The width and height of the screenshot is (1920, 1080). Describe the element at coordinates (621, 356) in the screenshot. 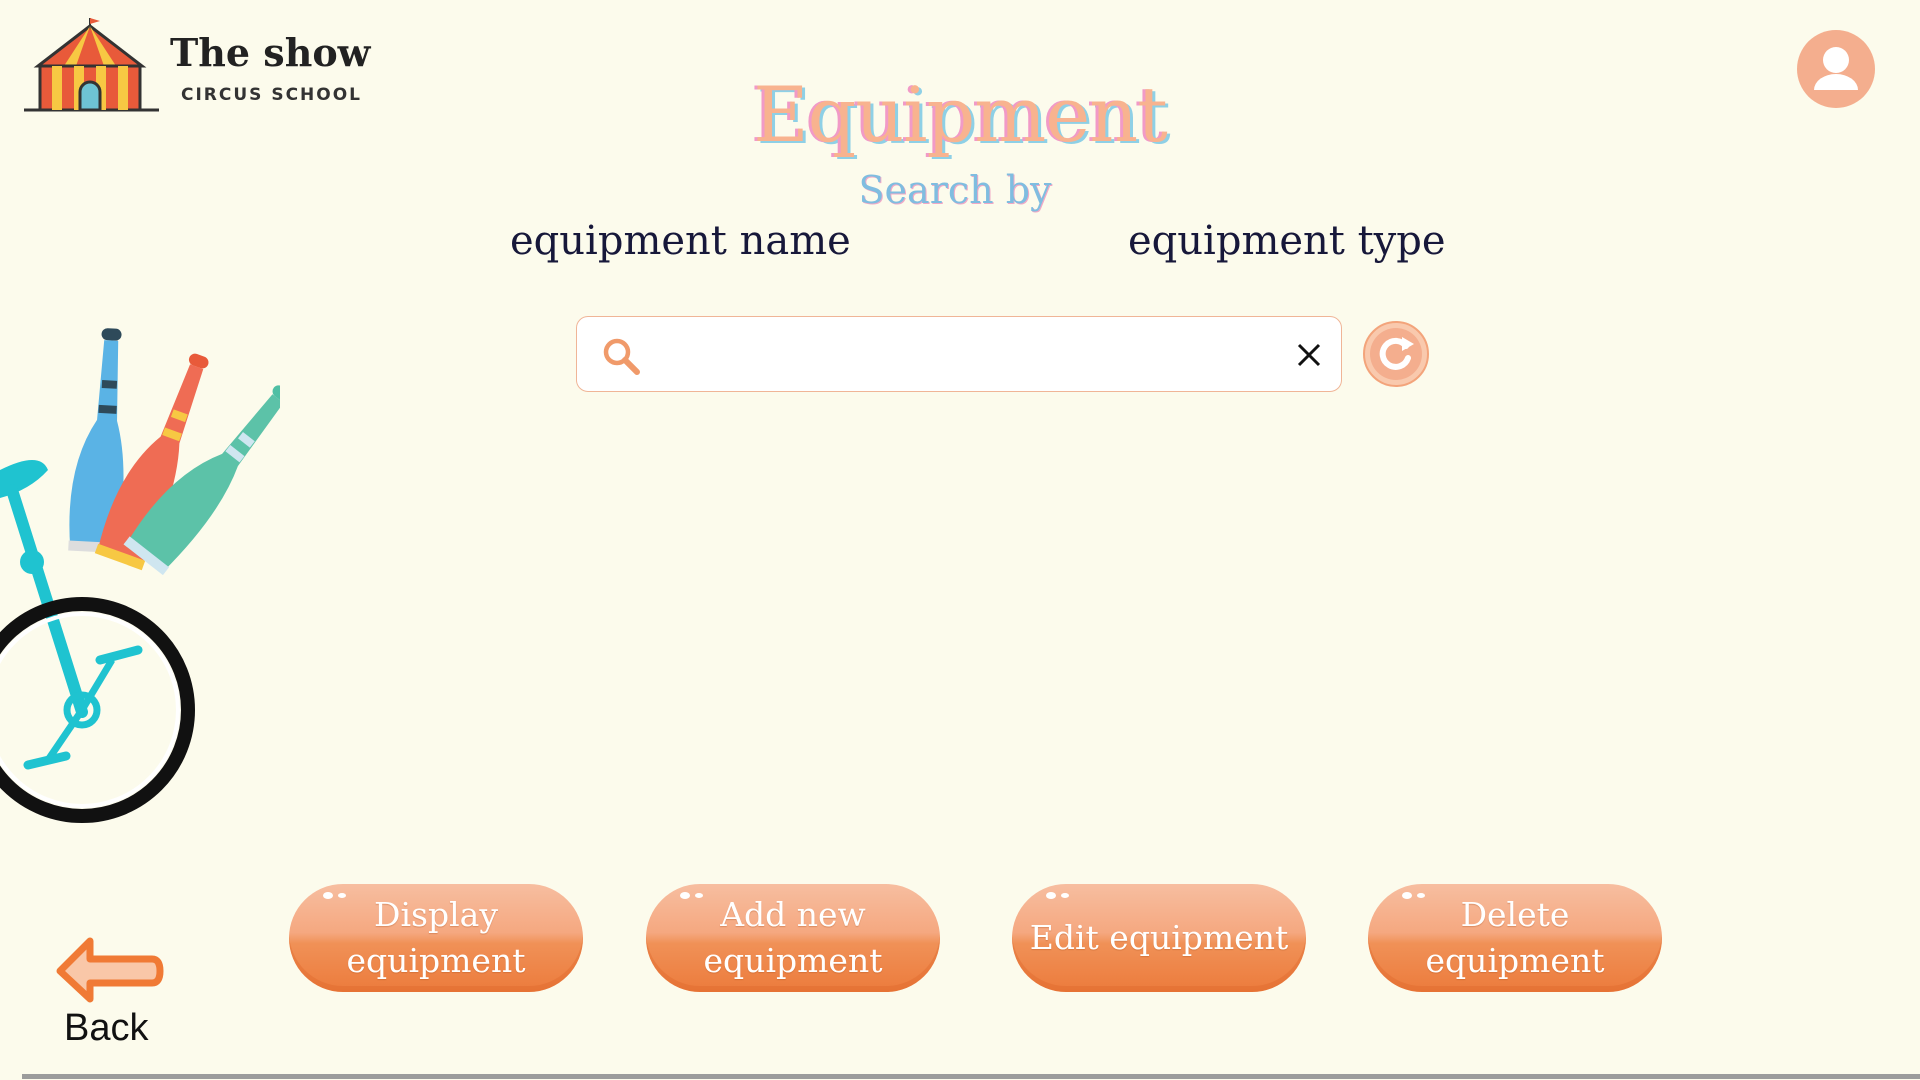

I see `search-icon` at that location.